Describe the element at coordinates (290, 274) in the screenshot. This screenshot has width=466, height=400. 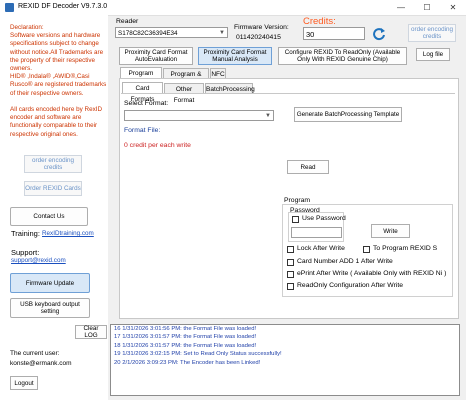
I see `eprint-after-write-checkbox` at that location.